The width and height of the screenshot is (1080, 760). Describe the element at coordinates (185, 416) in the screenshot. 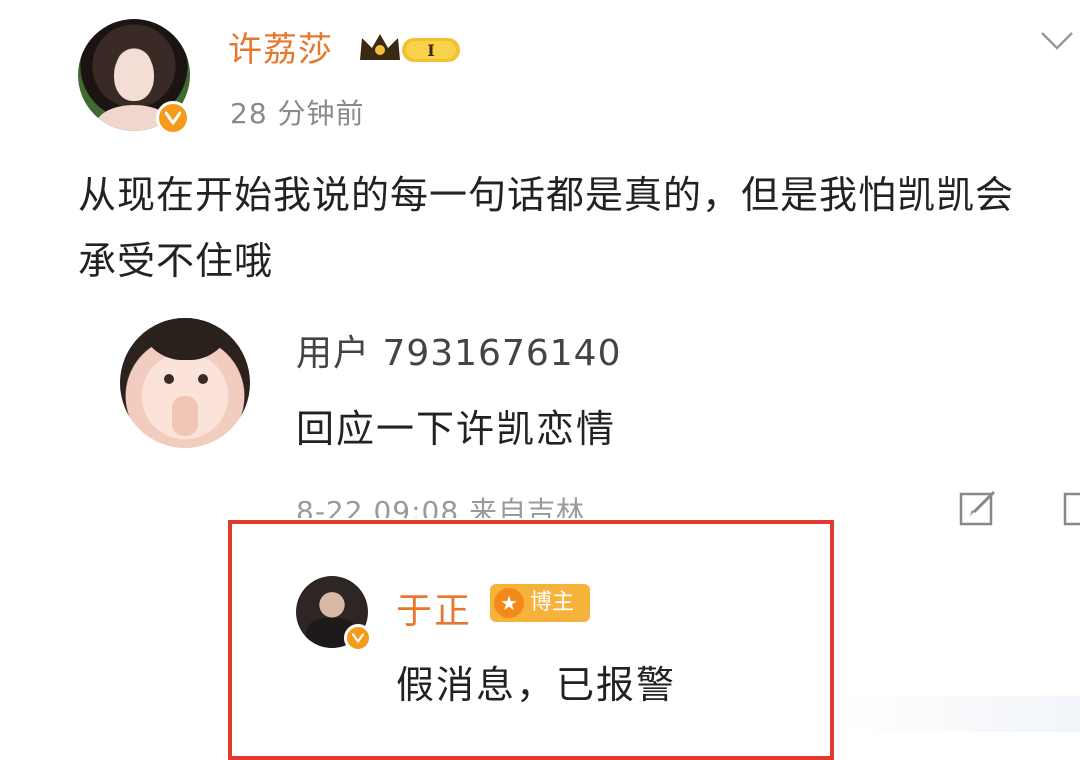

I see `avatar-hand` at that location.